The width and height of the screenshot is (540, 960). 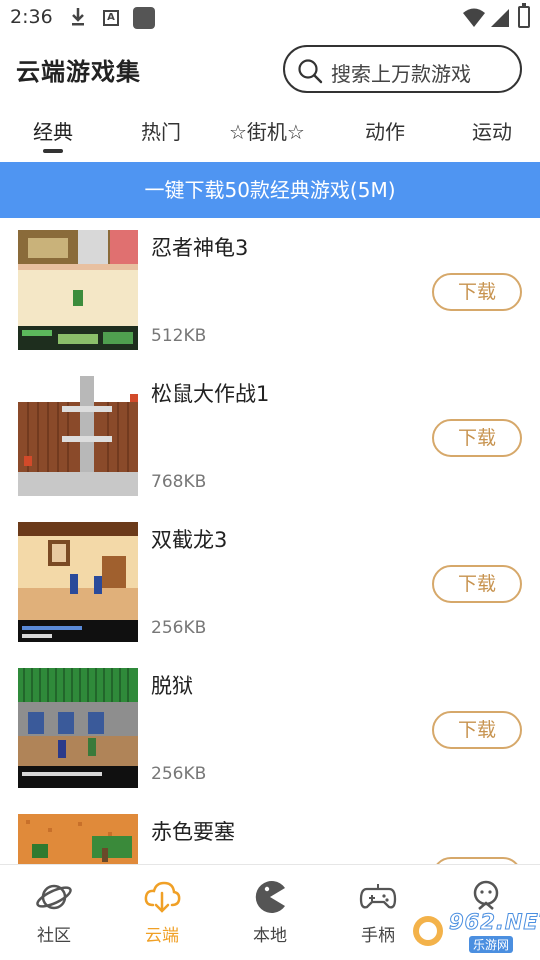 What do you see at coordinates (162, 914) in the screenshot?
I see `nav-cloud: 云端` at bounding box center [162, 914].